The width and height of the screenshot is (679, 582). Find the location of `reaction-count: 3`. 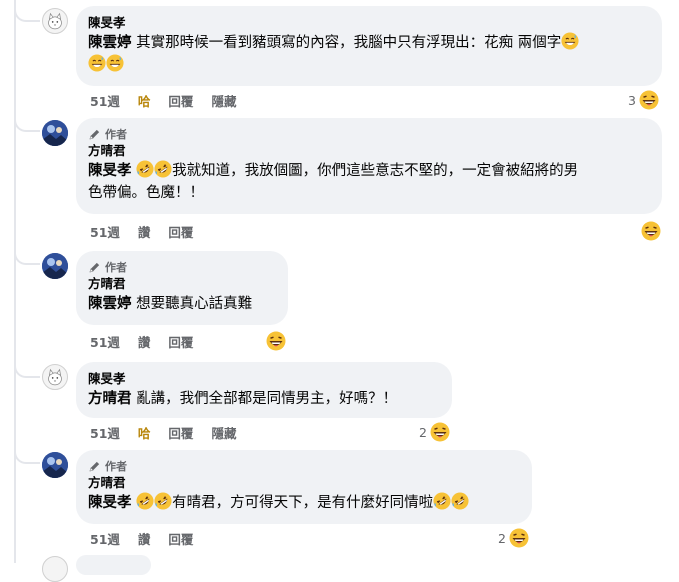

reaction-count: 3 is located at coordinates (632, 100).